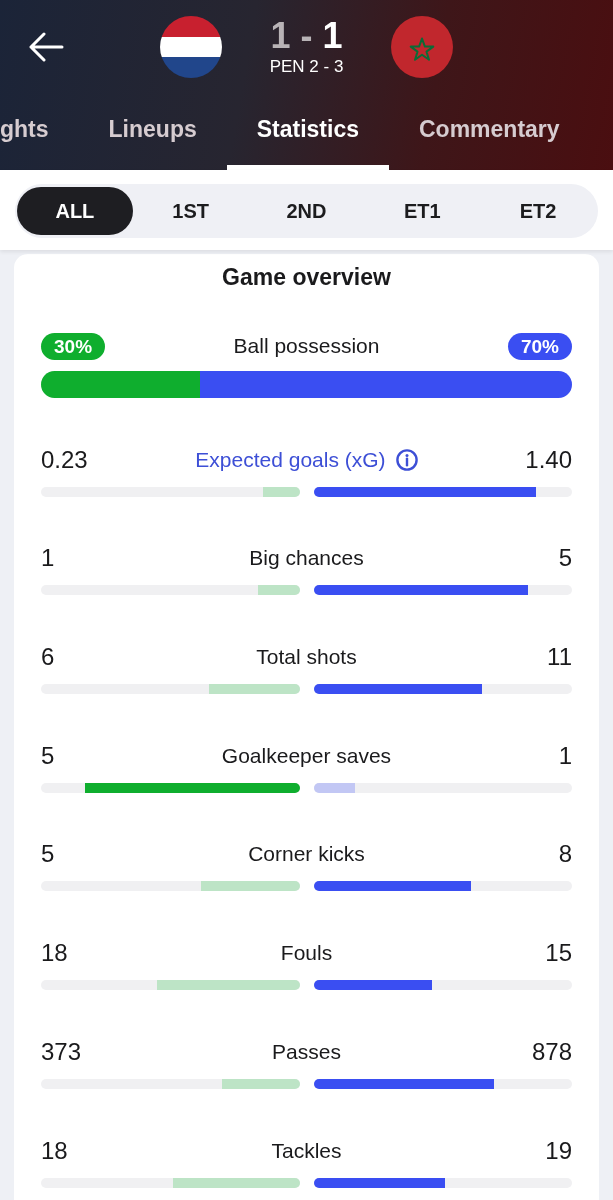  Describe the element at coordinates (548, 459) in the screenshot. I see `away-value: 1.40` at that location.